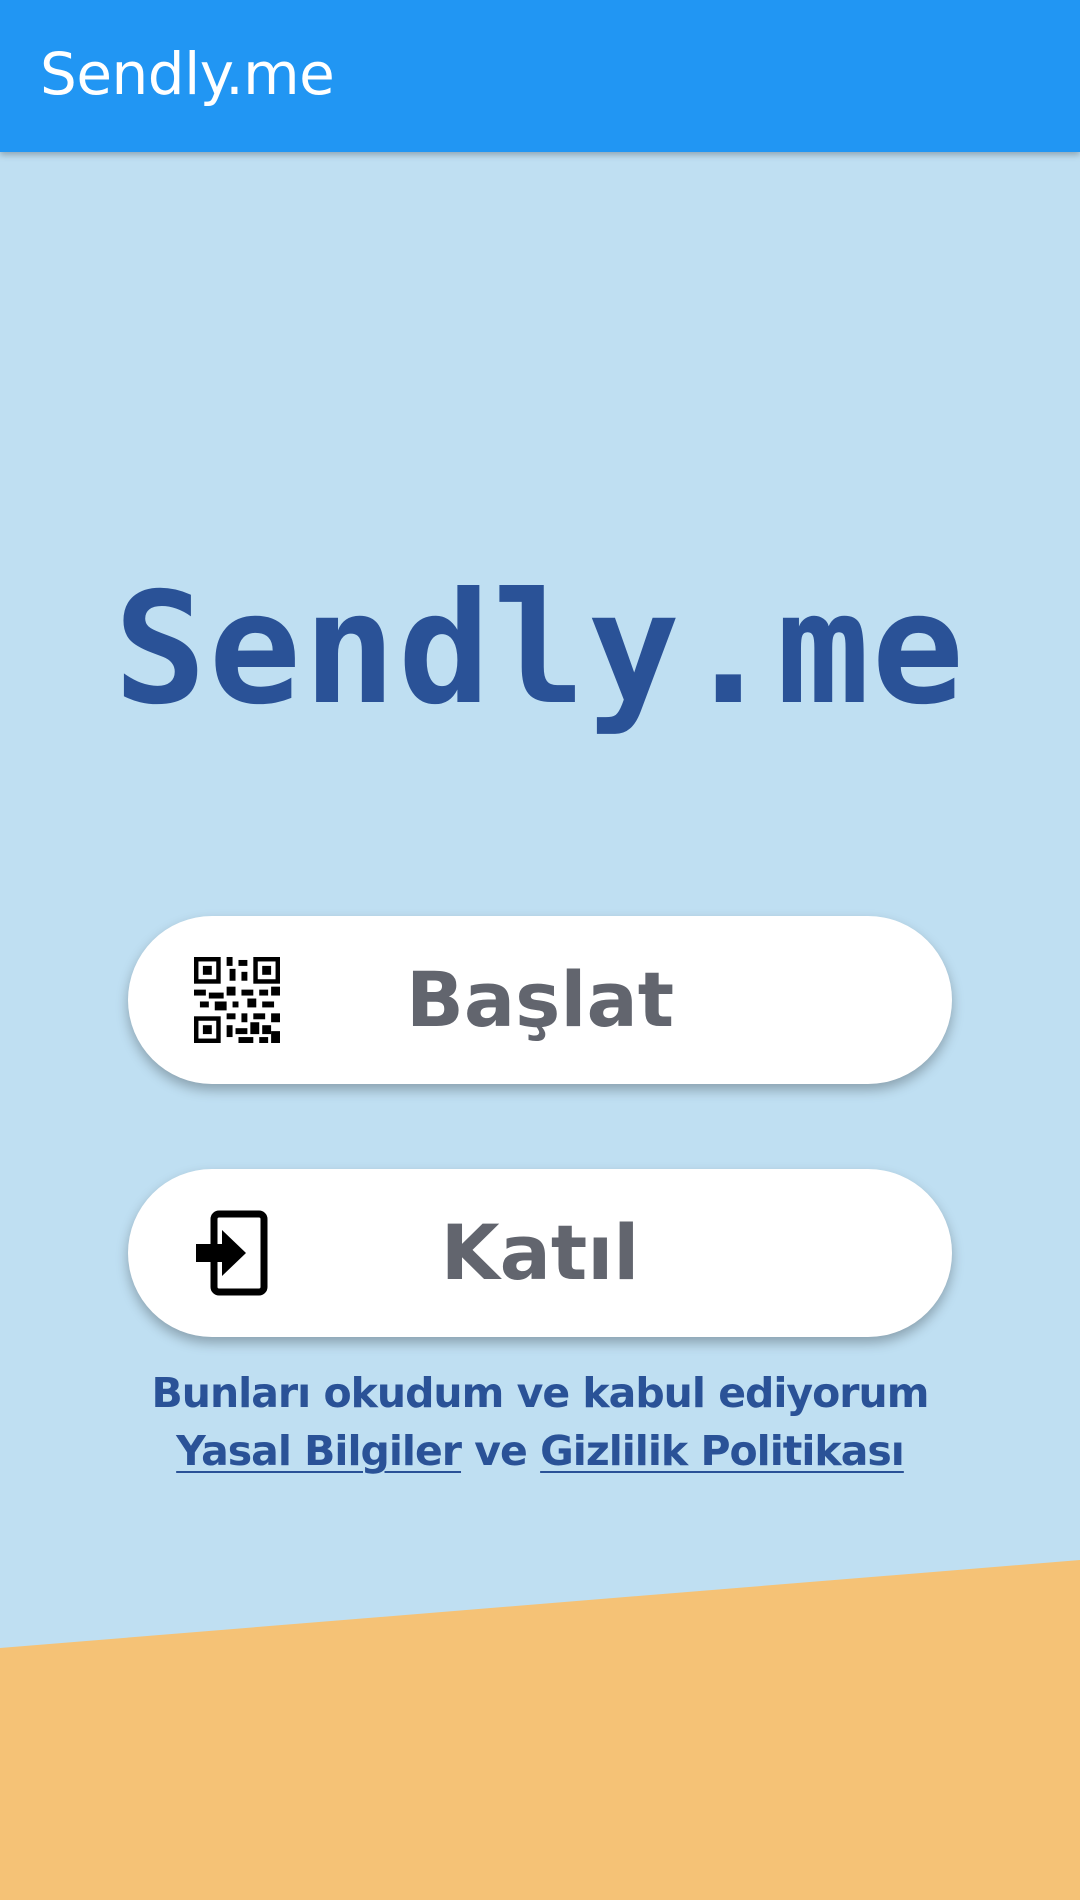  I want to click on privacy-policy-link: Gizlilik Politikası, so click(722, 1451).